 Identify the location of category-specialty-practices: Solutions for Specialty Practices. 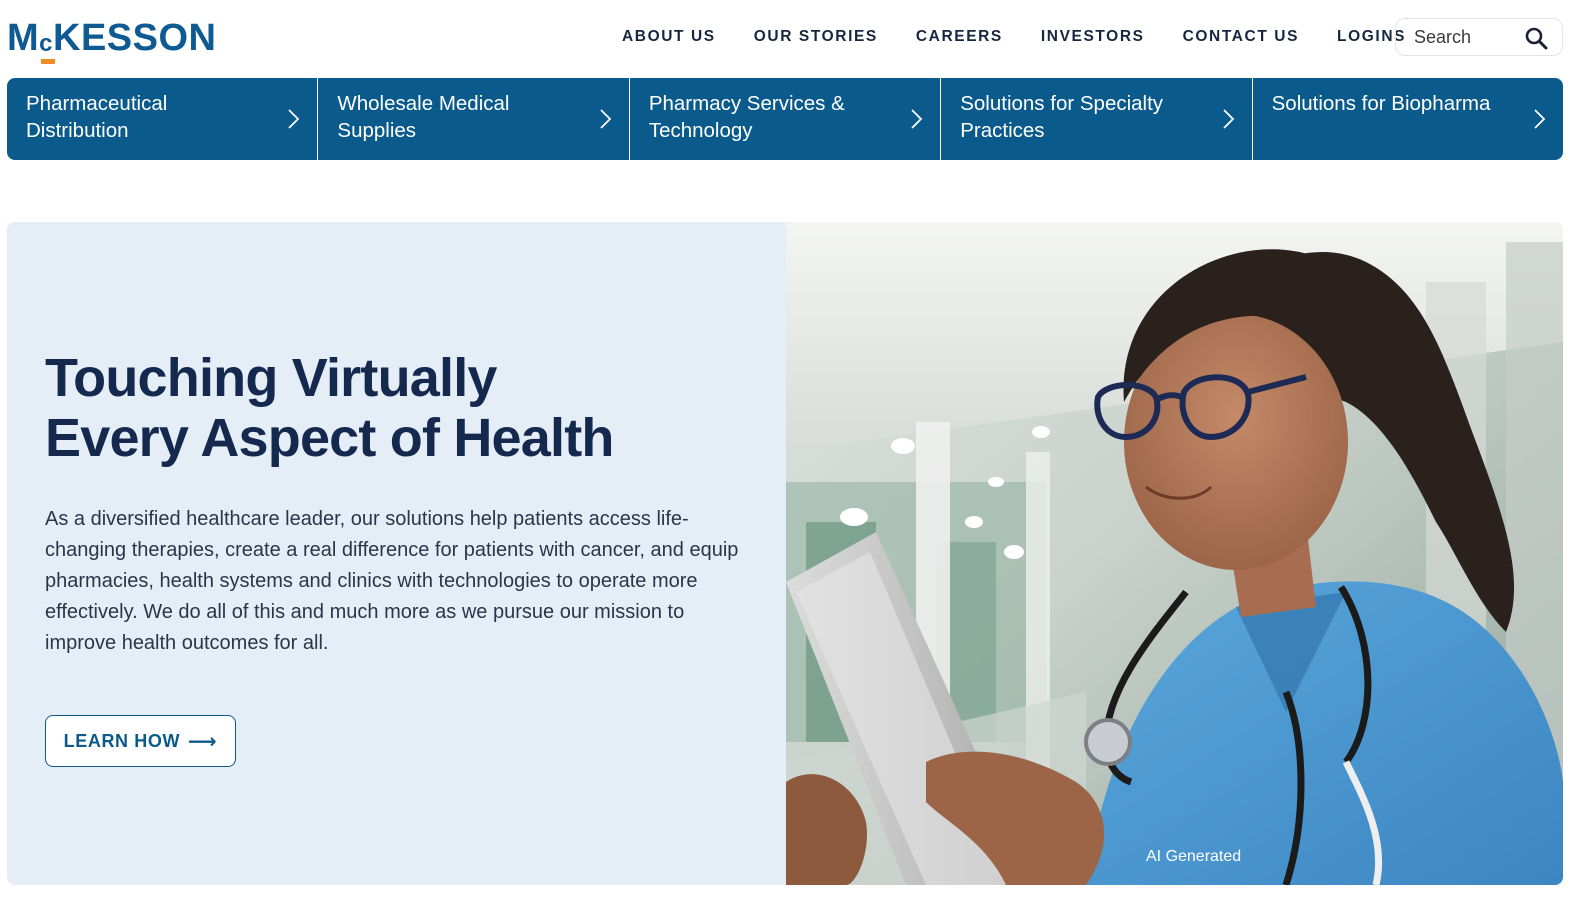
(1097, 119).